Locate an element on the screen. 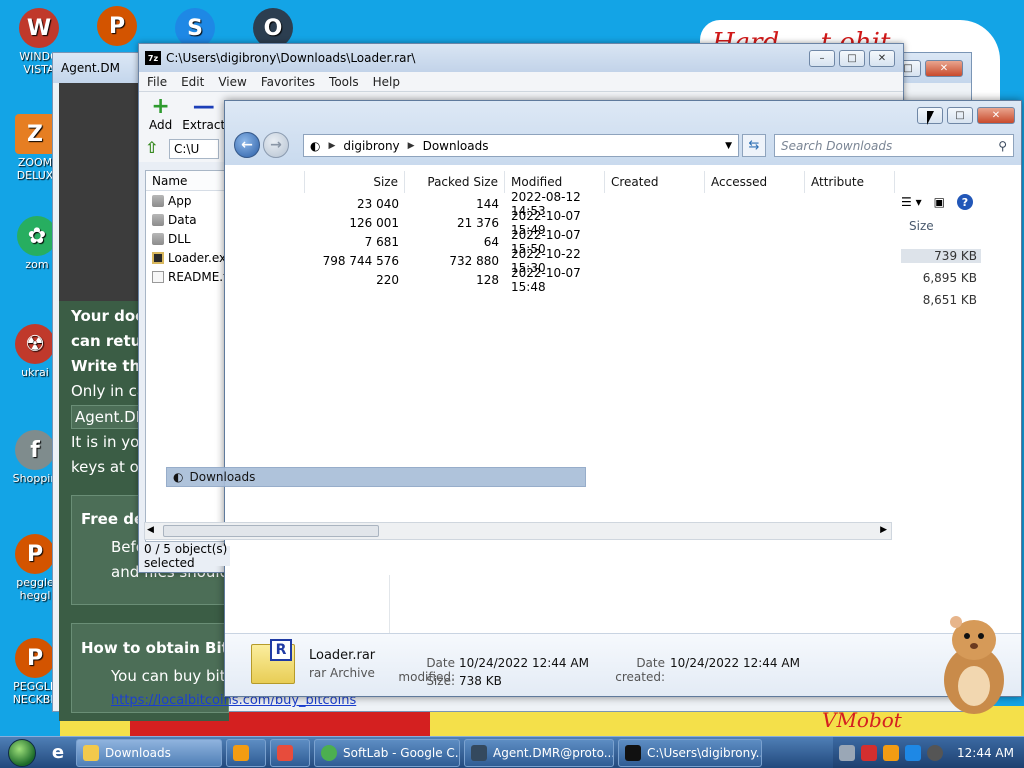 This screenshot has height=768, width=1024. menu-help: Help is located at coordinates (386, 82).